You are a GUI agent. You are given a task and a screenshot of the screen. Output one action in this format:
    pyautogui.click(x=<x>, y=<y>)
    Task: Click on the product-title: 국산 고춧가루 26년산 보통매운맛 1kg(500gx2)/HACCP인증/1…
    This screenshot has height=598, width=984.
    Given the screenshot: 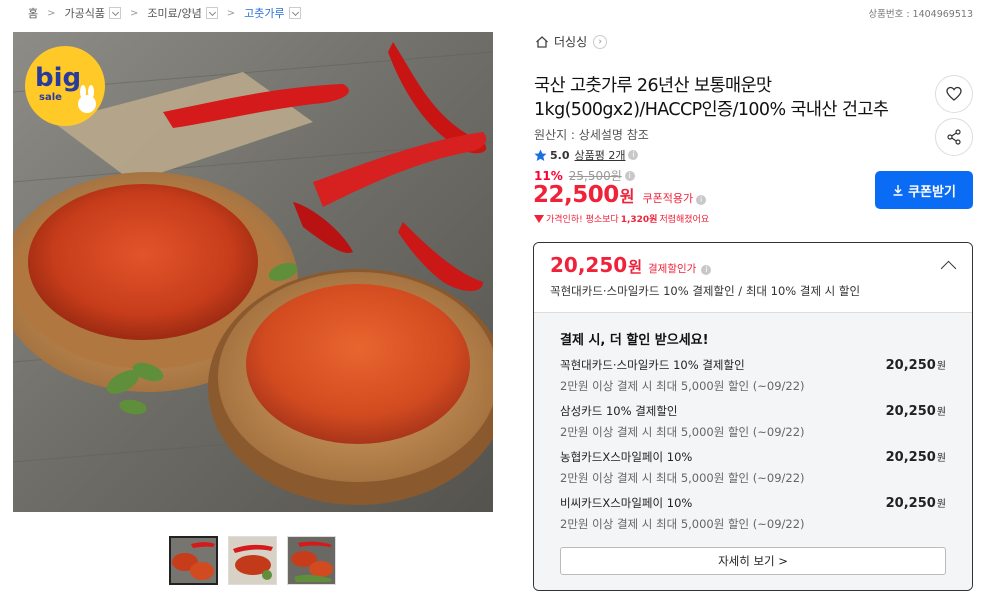 What is the action you would take?
    pyautogui.click(x=711, y=98)
    